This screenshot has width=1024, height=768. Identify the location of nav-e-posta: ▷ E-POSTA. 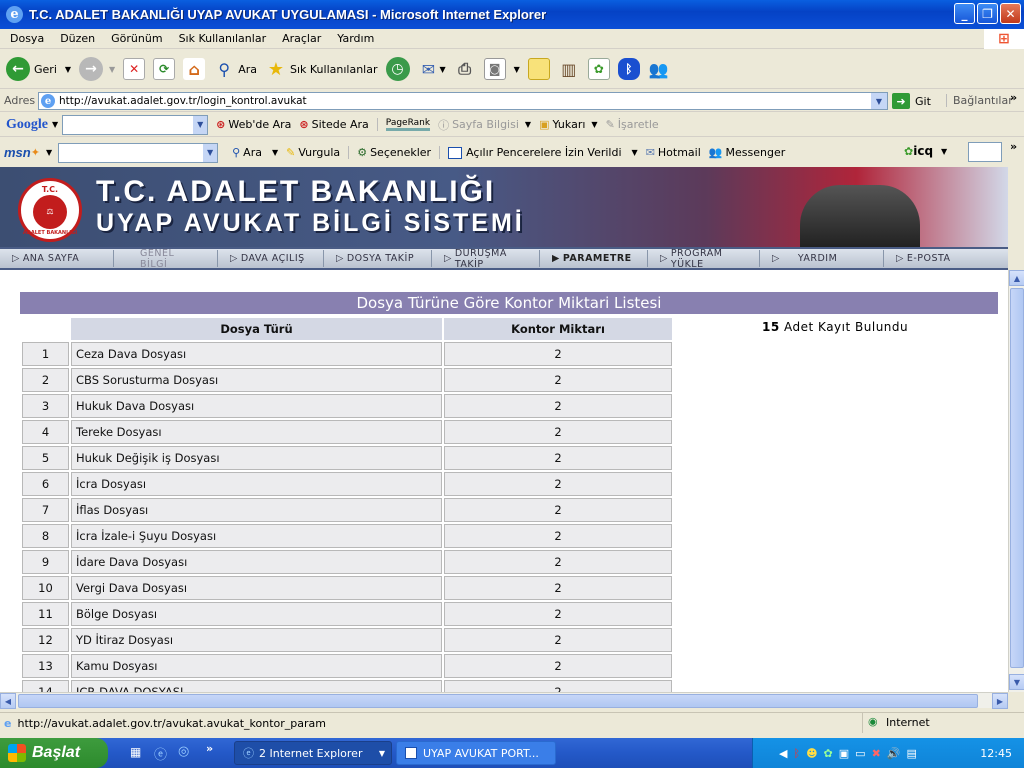
(944, 258).